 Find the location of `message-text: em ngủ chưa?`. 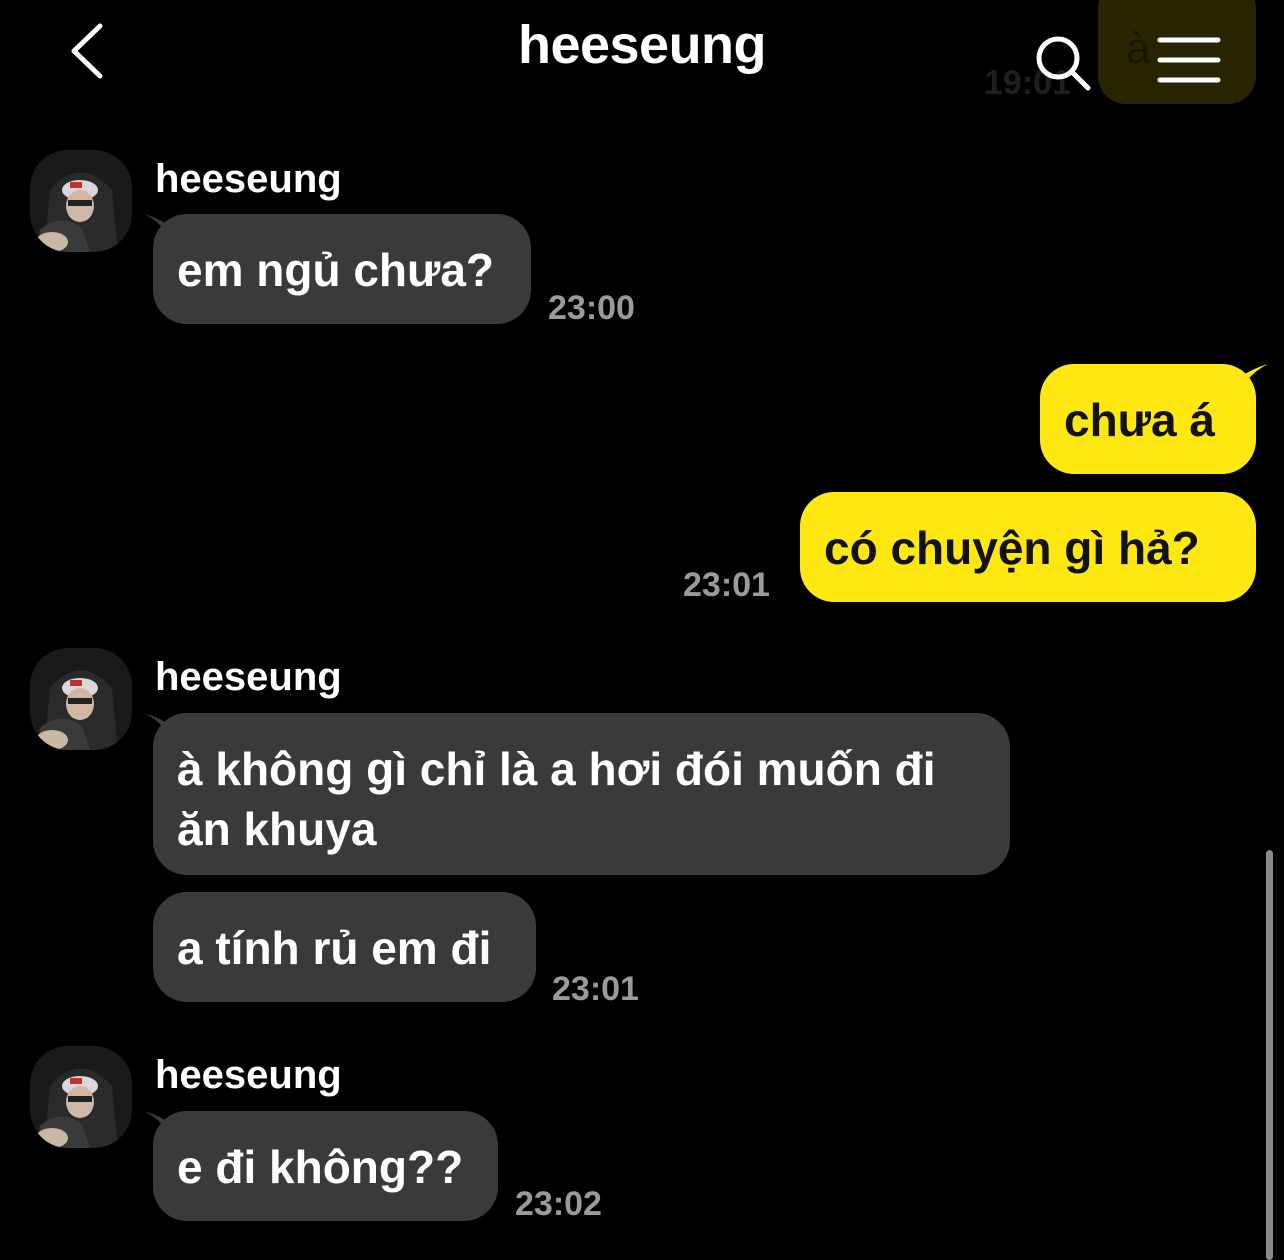

message-text: em ngủ chưa? is located at coordinates (336, 270).